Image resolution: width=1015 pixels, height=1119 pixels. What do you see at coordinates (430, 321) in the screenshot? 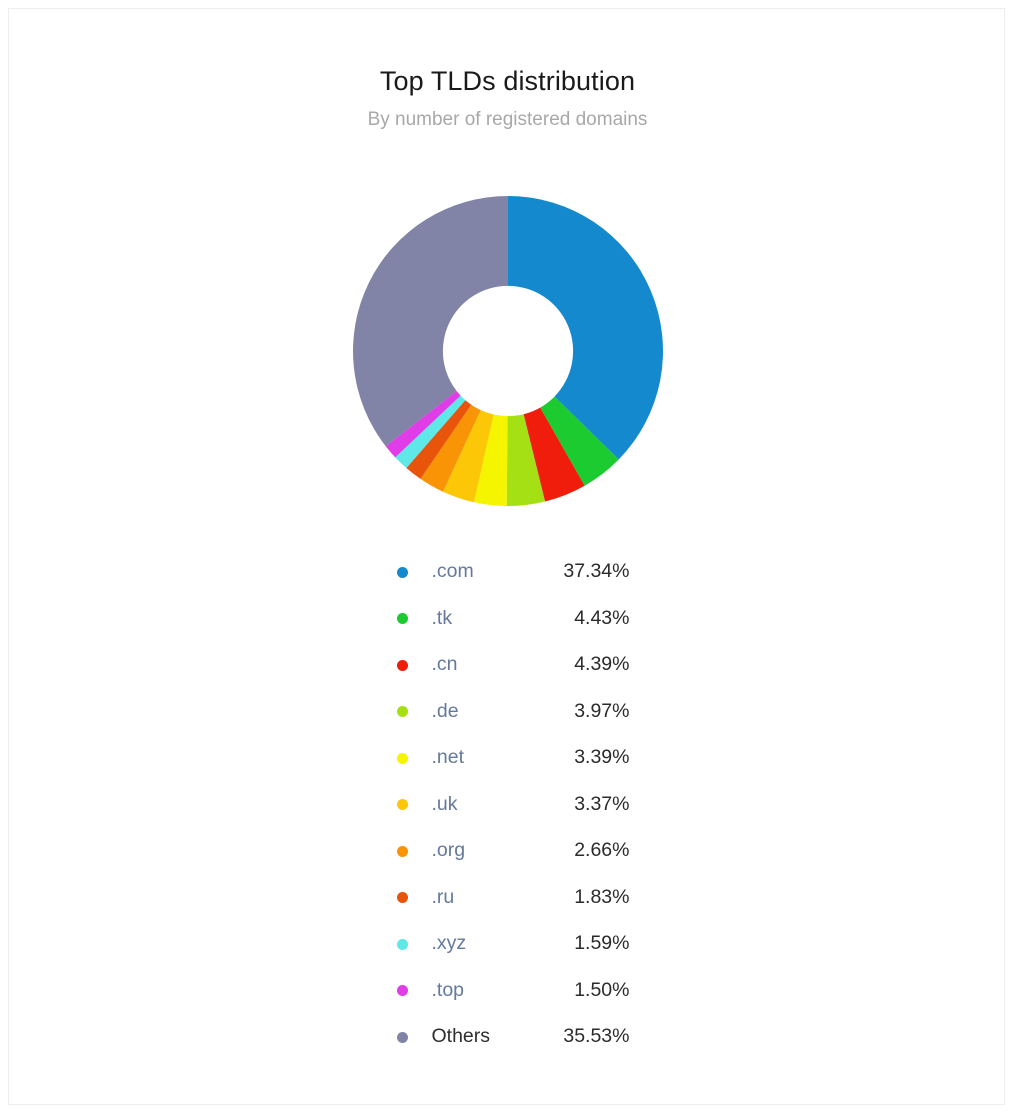
I see `donut-slice-others` at bounding box center [430, 321].